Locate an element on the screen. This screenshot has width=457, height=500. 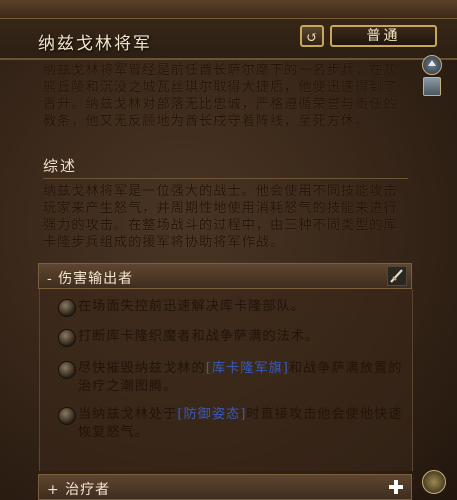
difficulty-dropdown: 普通 is located at coordinates (383, 36).